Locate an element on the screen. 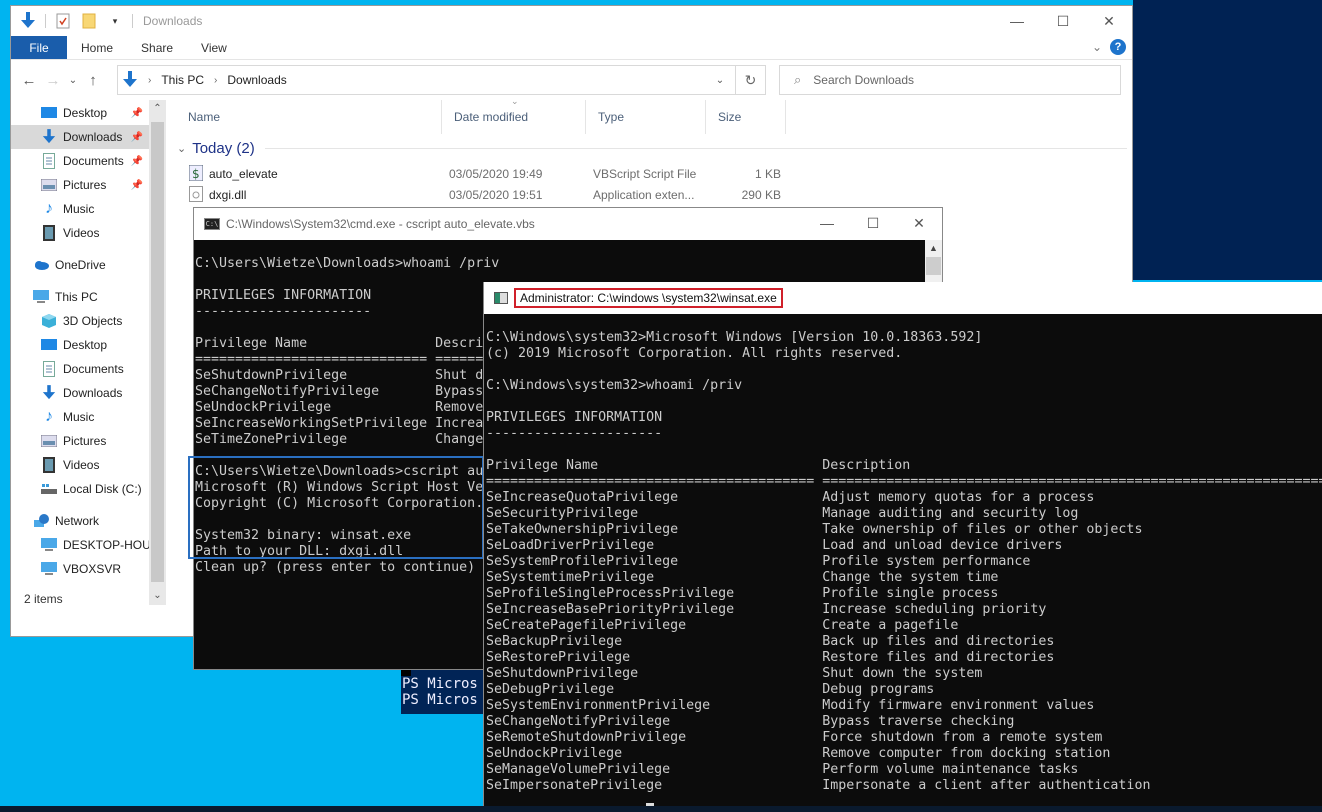  sidebar-item-desktop: Desktop 📌 is located at coordinates (95, 113).